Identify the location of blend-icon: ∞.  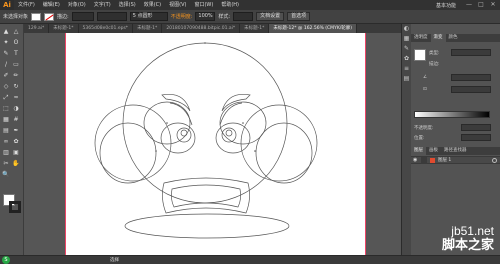
(6, 142).